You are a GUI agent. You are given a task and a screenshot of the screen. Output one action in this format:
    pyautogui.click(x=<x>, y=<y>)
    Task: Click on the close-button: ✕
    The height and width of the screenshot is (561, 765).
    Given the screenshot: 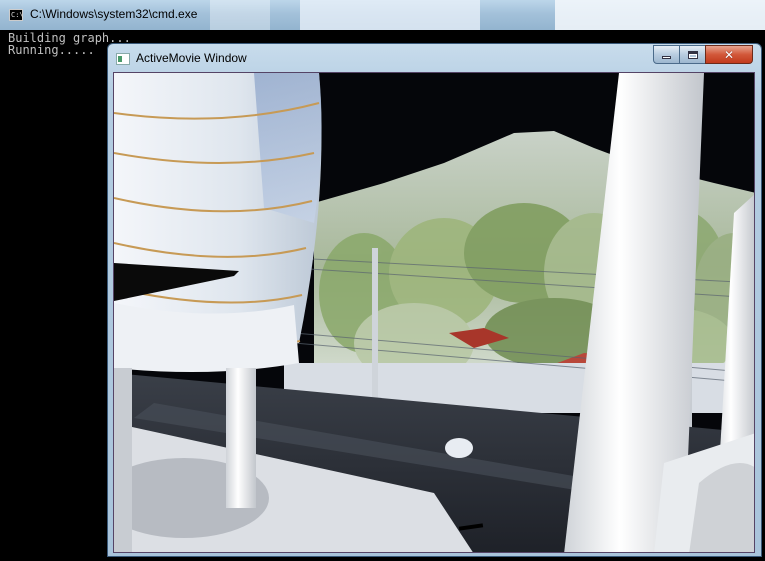 What is the action you would take?
    pyautogui.click(x=729, y=54)
    